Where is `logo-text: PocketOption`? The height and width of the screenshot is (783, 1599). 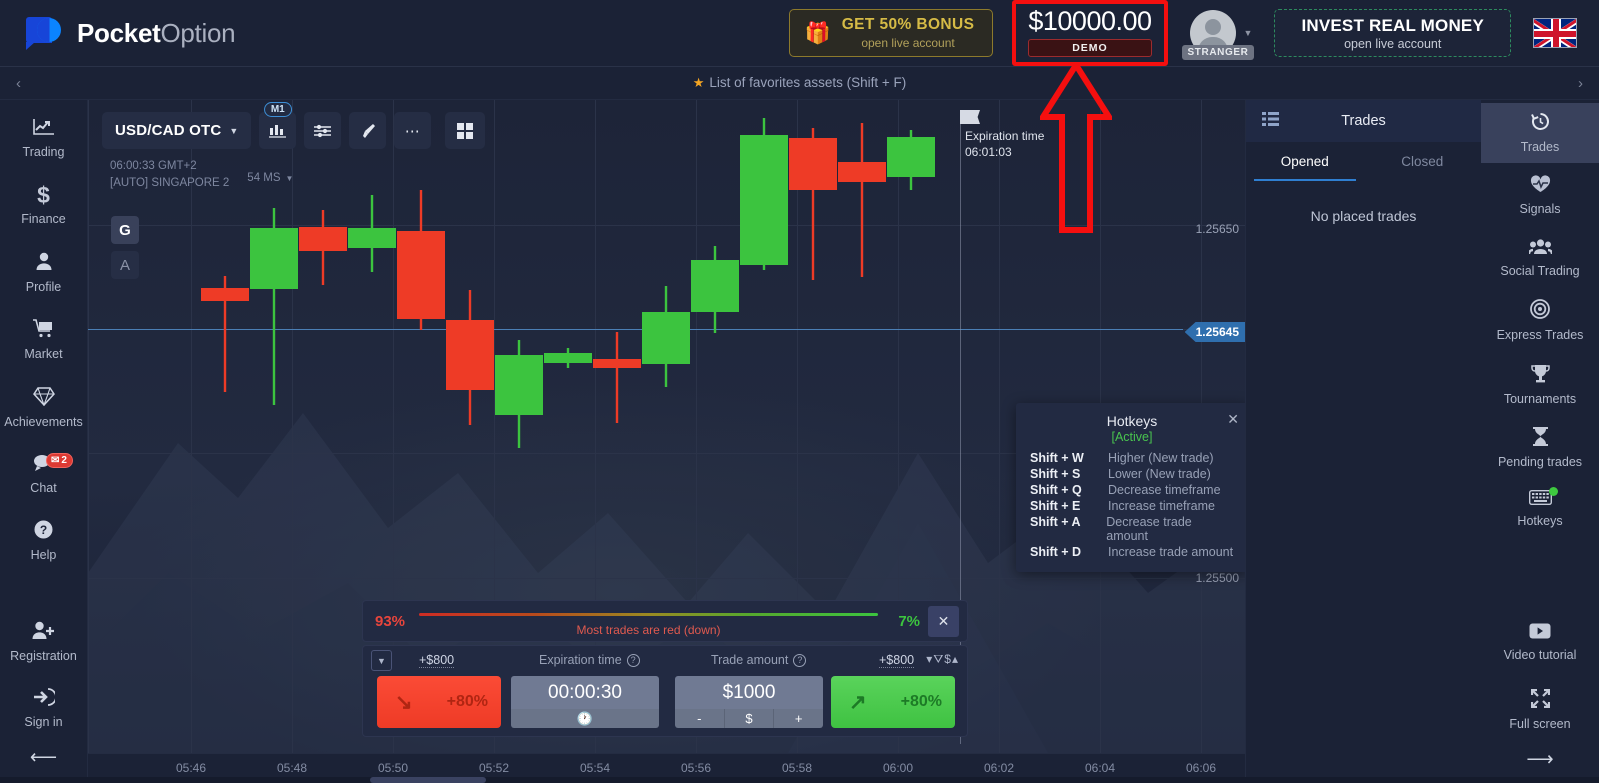
logo-text: PocketOption is located at coordinates (156, 33).